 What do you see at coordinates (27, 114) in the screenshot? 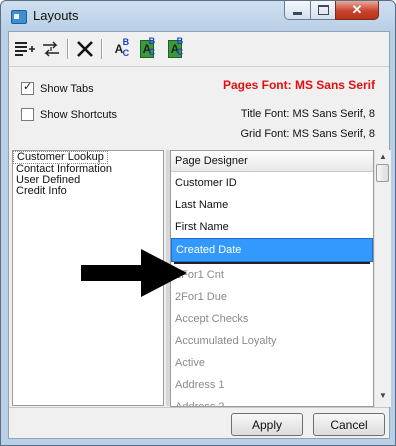
I see `checkbox-unchecked-icon` at bounding box center [27, 114].